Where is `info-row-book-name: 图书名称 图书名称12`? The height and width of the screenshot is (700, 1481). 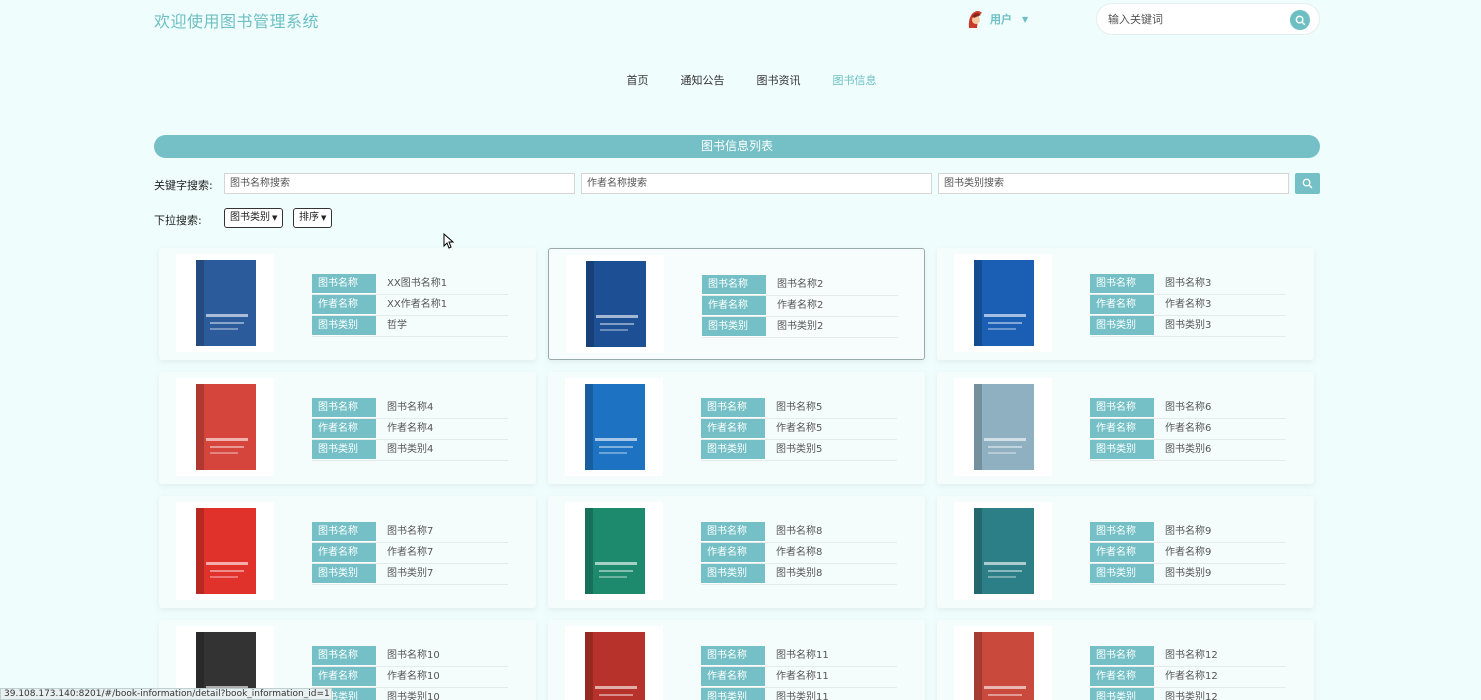 info-row-book-name: 图书名称 图书名称12 is located at coordinates (1188, 656).